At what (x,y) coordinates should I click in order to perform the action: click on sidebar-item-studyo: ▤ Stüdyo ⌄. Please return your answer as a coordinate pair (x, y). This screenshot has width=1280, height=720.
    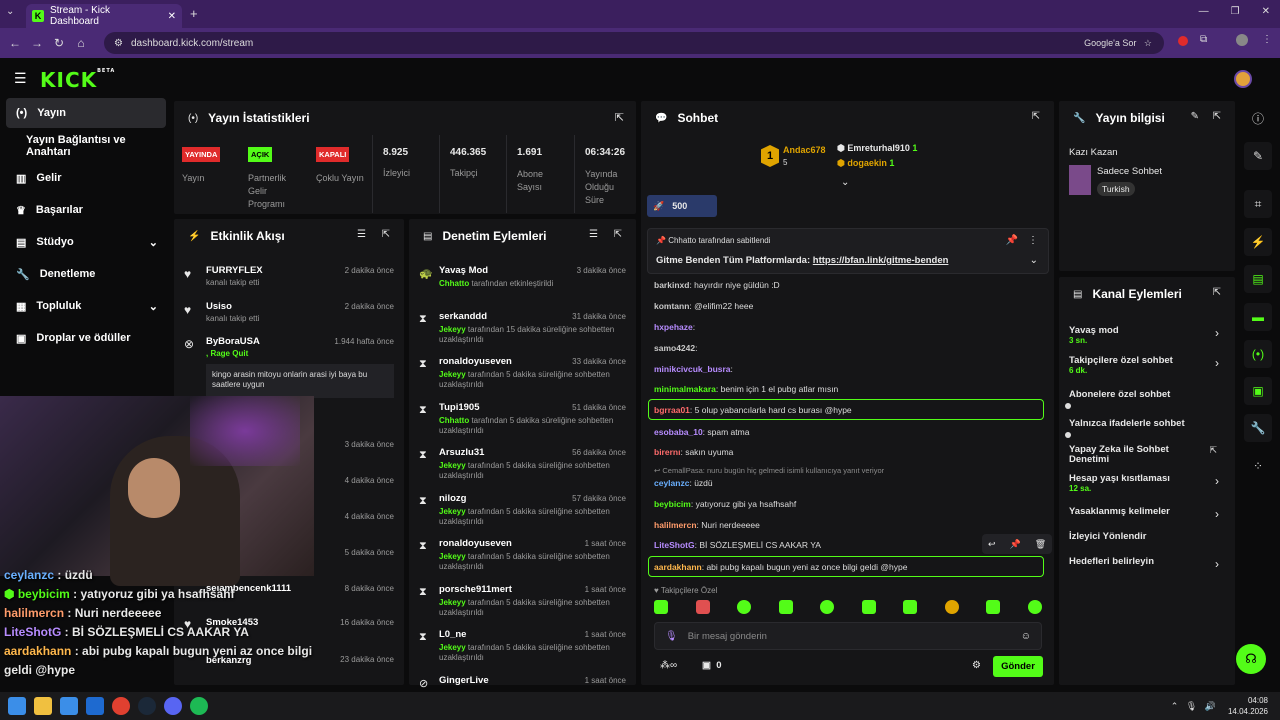
    Looking at the image, I should click on (86, 242).